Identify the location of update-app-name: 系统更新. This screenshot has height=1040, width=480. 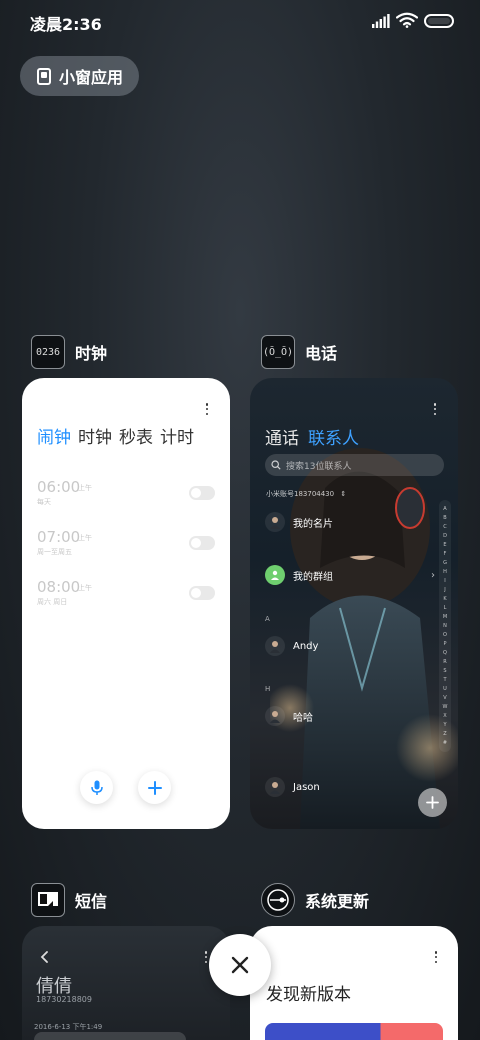
(337, 901).